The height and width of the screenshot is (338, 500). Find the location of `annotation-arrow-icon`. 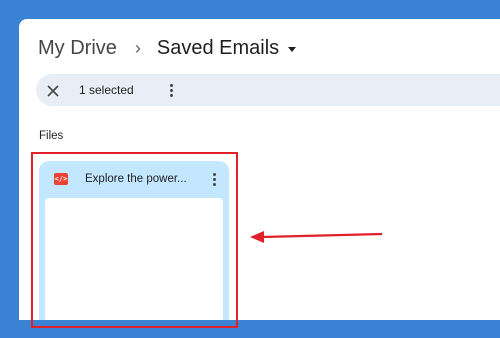

annotation-arrow-icon is located at coordinates (316, 237).